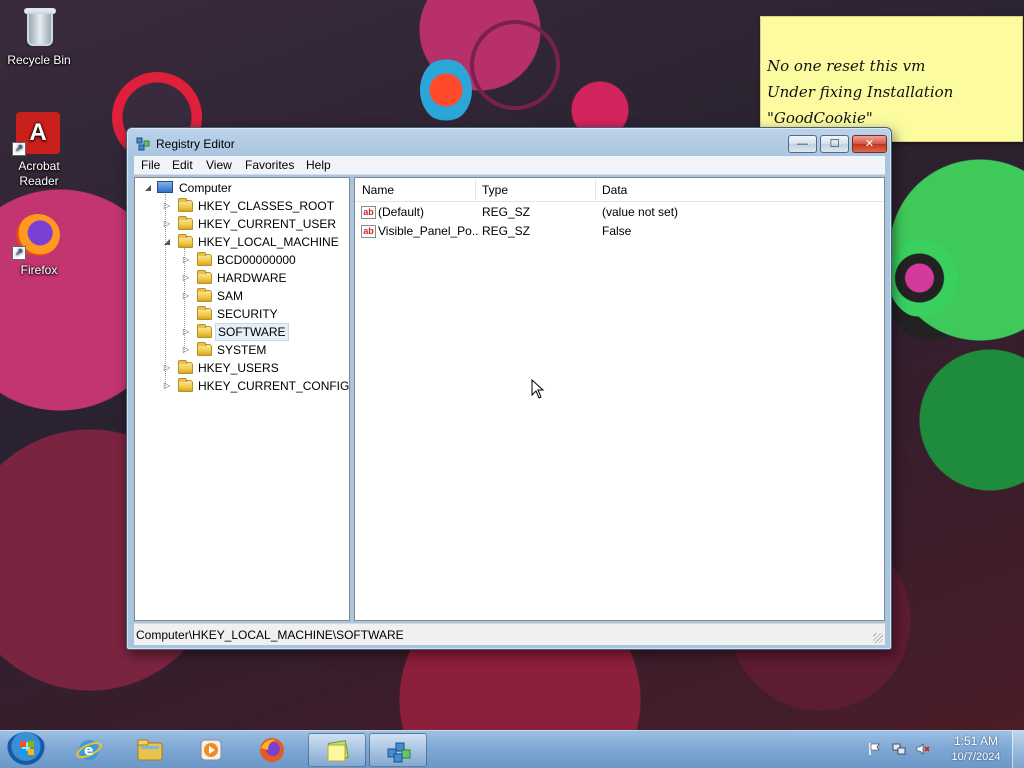  What do you see at coordinates (923, 749) in the screenshot?
I see `volume-muted-icon` at bounding box center [923, 749].